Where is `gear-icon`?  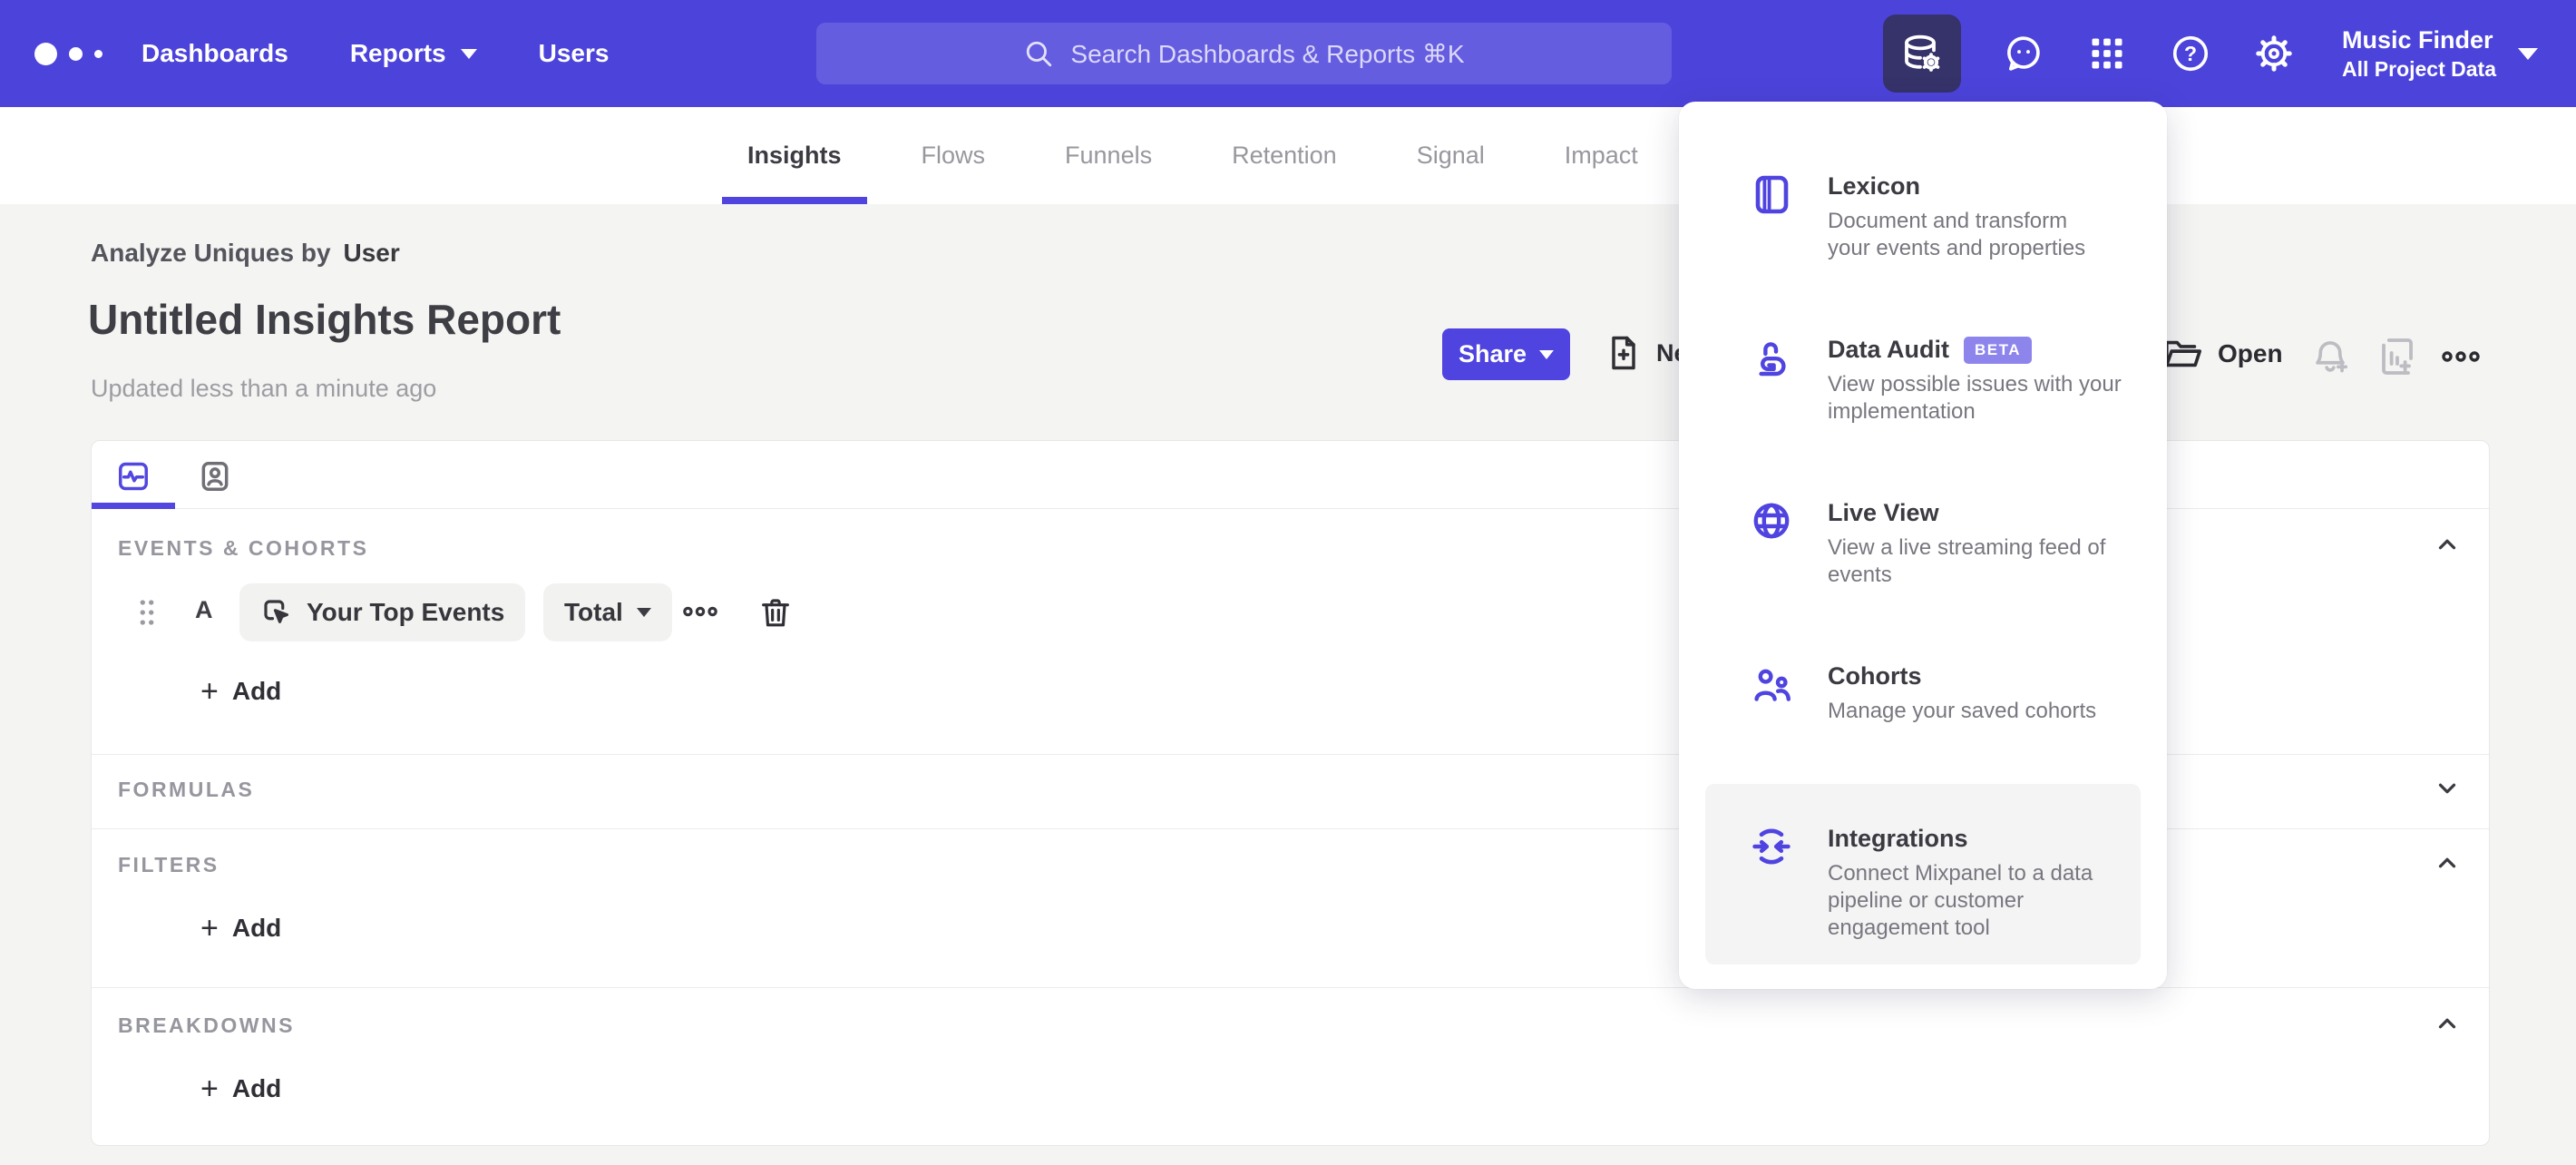
gear-icon is located at coordinates (2274, 53).